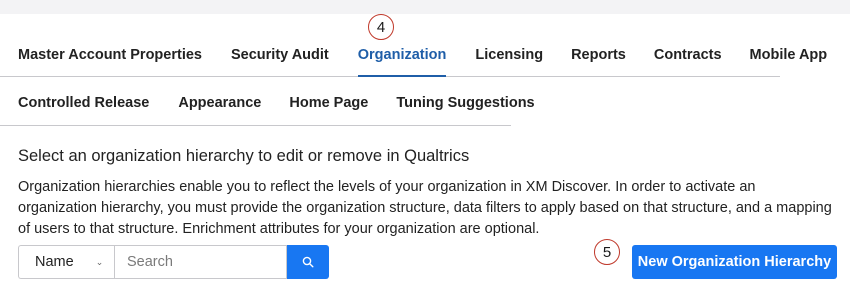  I want to click on tab-tuning-suggestions: Tuning Suggestions, so click(465, 103).